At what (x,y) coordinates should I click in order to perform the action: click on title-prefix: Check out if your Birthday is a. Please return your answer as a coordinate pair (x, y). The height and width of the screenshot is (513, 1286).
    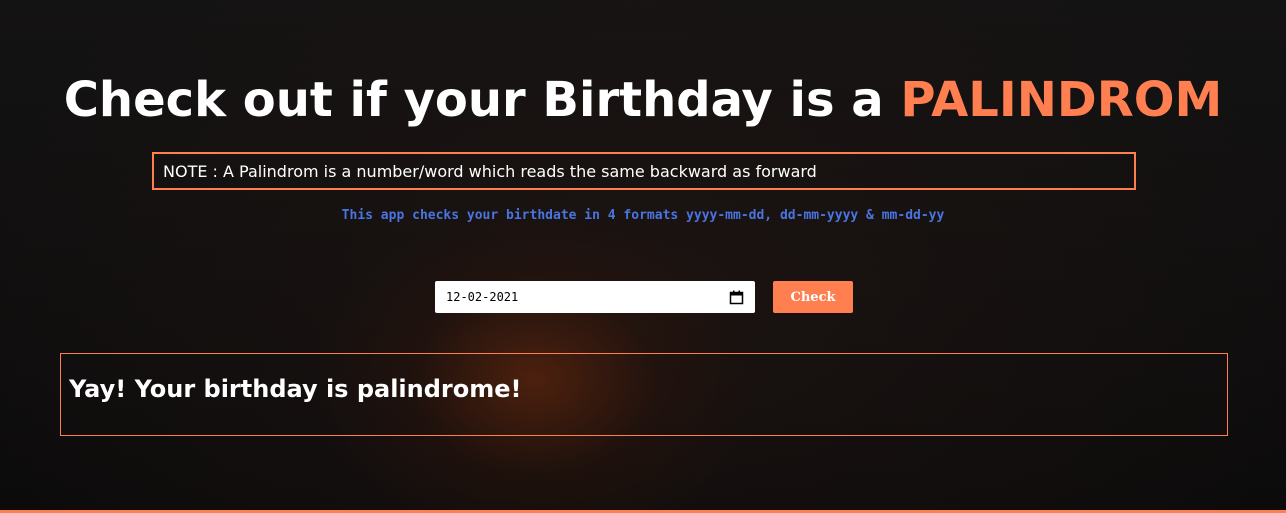
    Looking at the image, I should click on (482, 100).